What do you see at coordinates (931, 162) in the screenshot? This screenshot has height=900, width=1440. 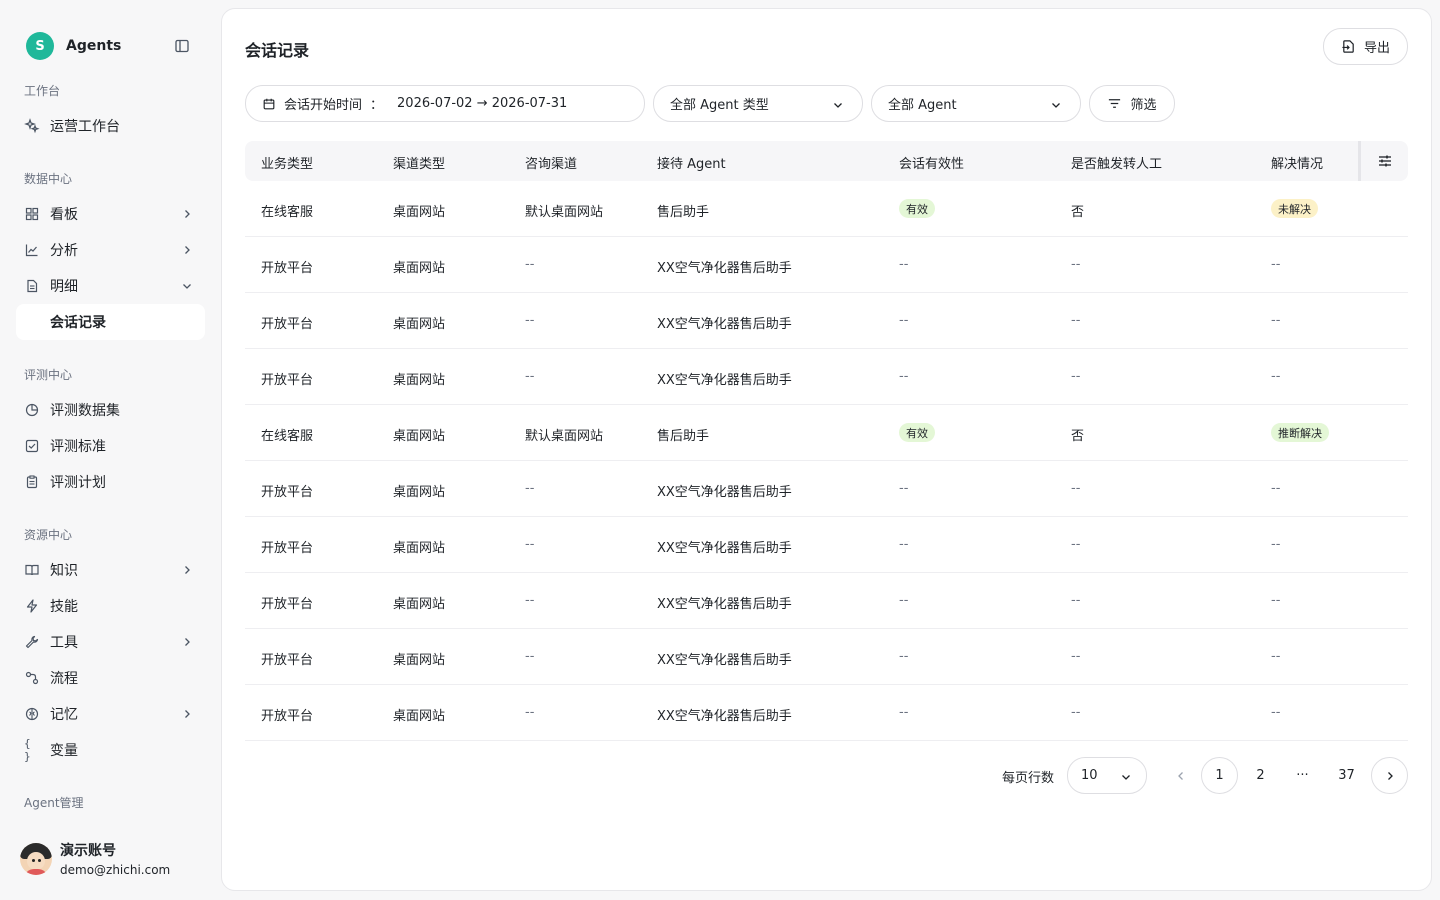 I see `column-header: 会话有效性` at bounding box center [931, 162].